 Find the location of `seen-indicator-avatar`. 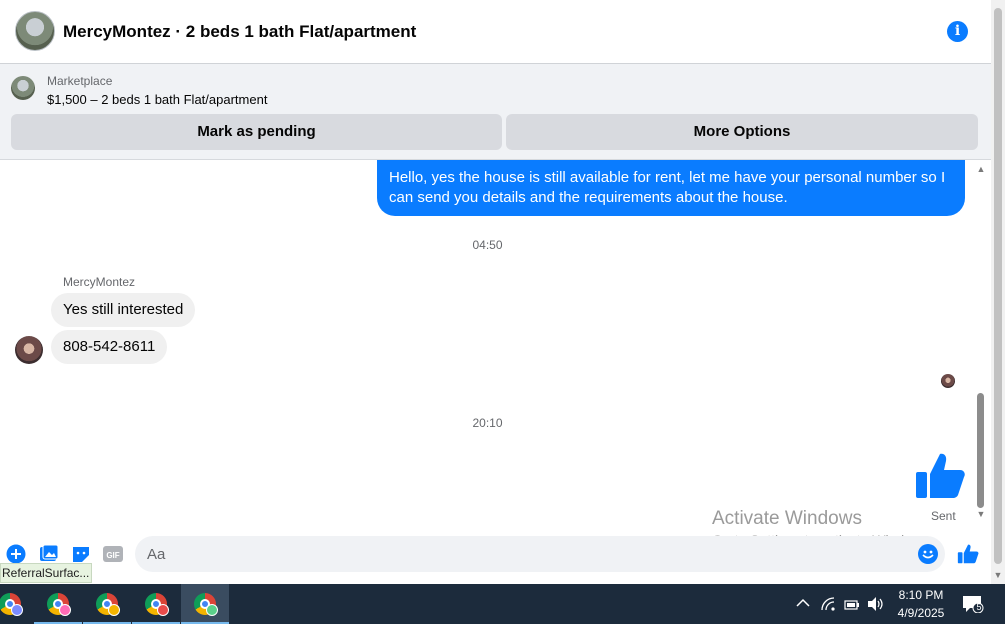

seen-indicator-avatar is located at coordinates (948, 381).